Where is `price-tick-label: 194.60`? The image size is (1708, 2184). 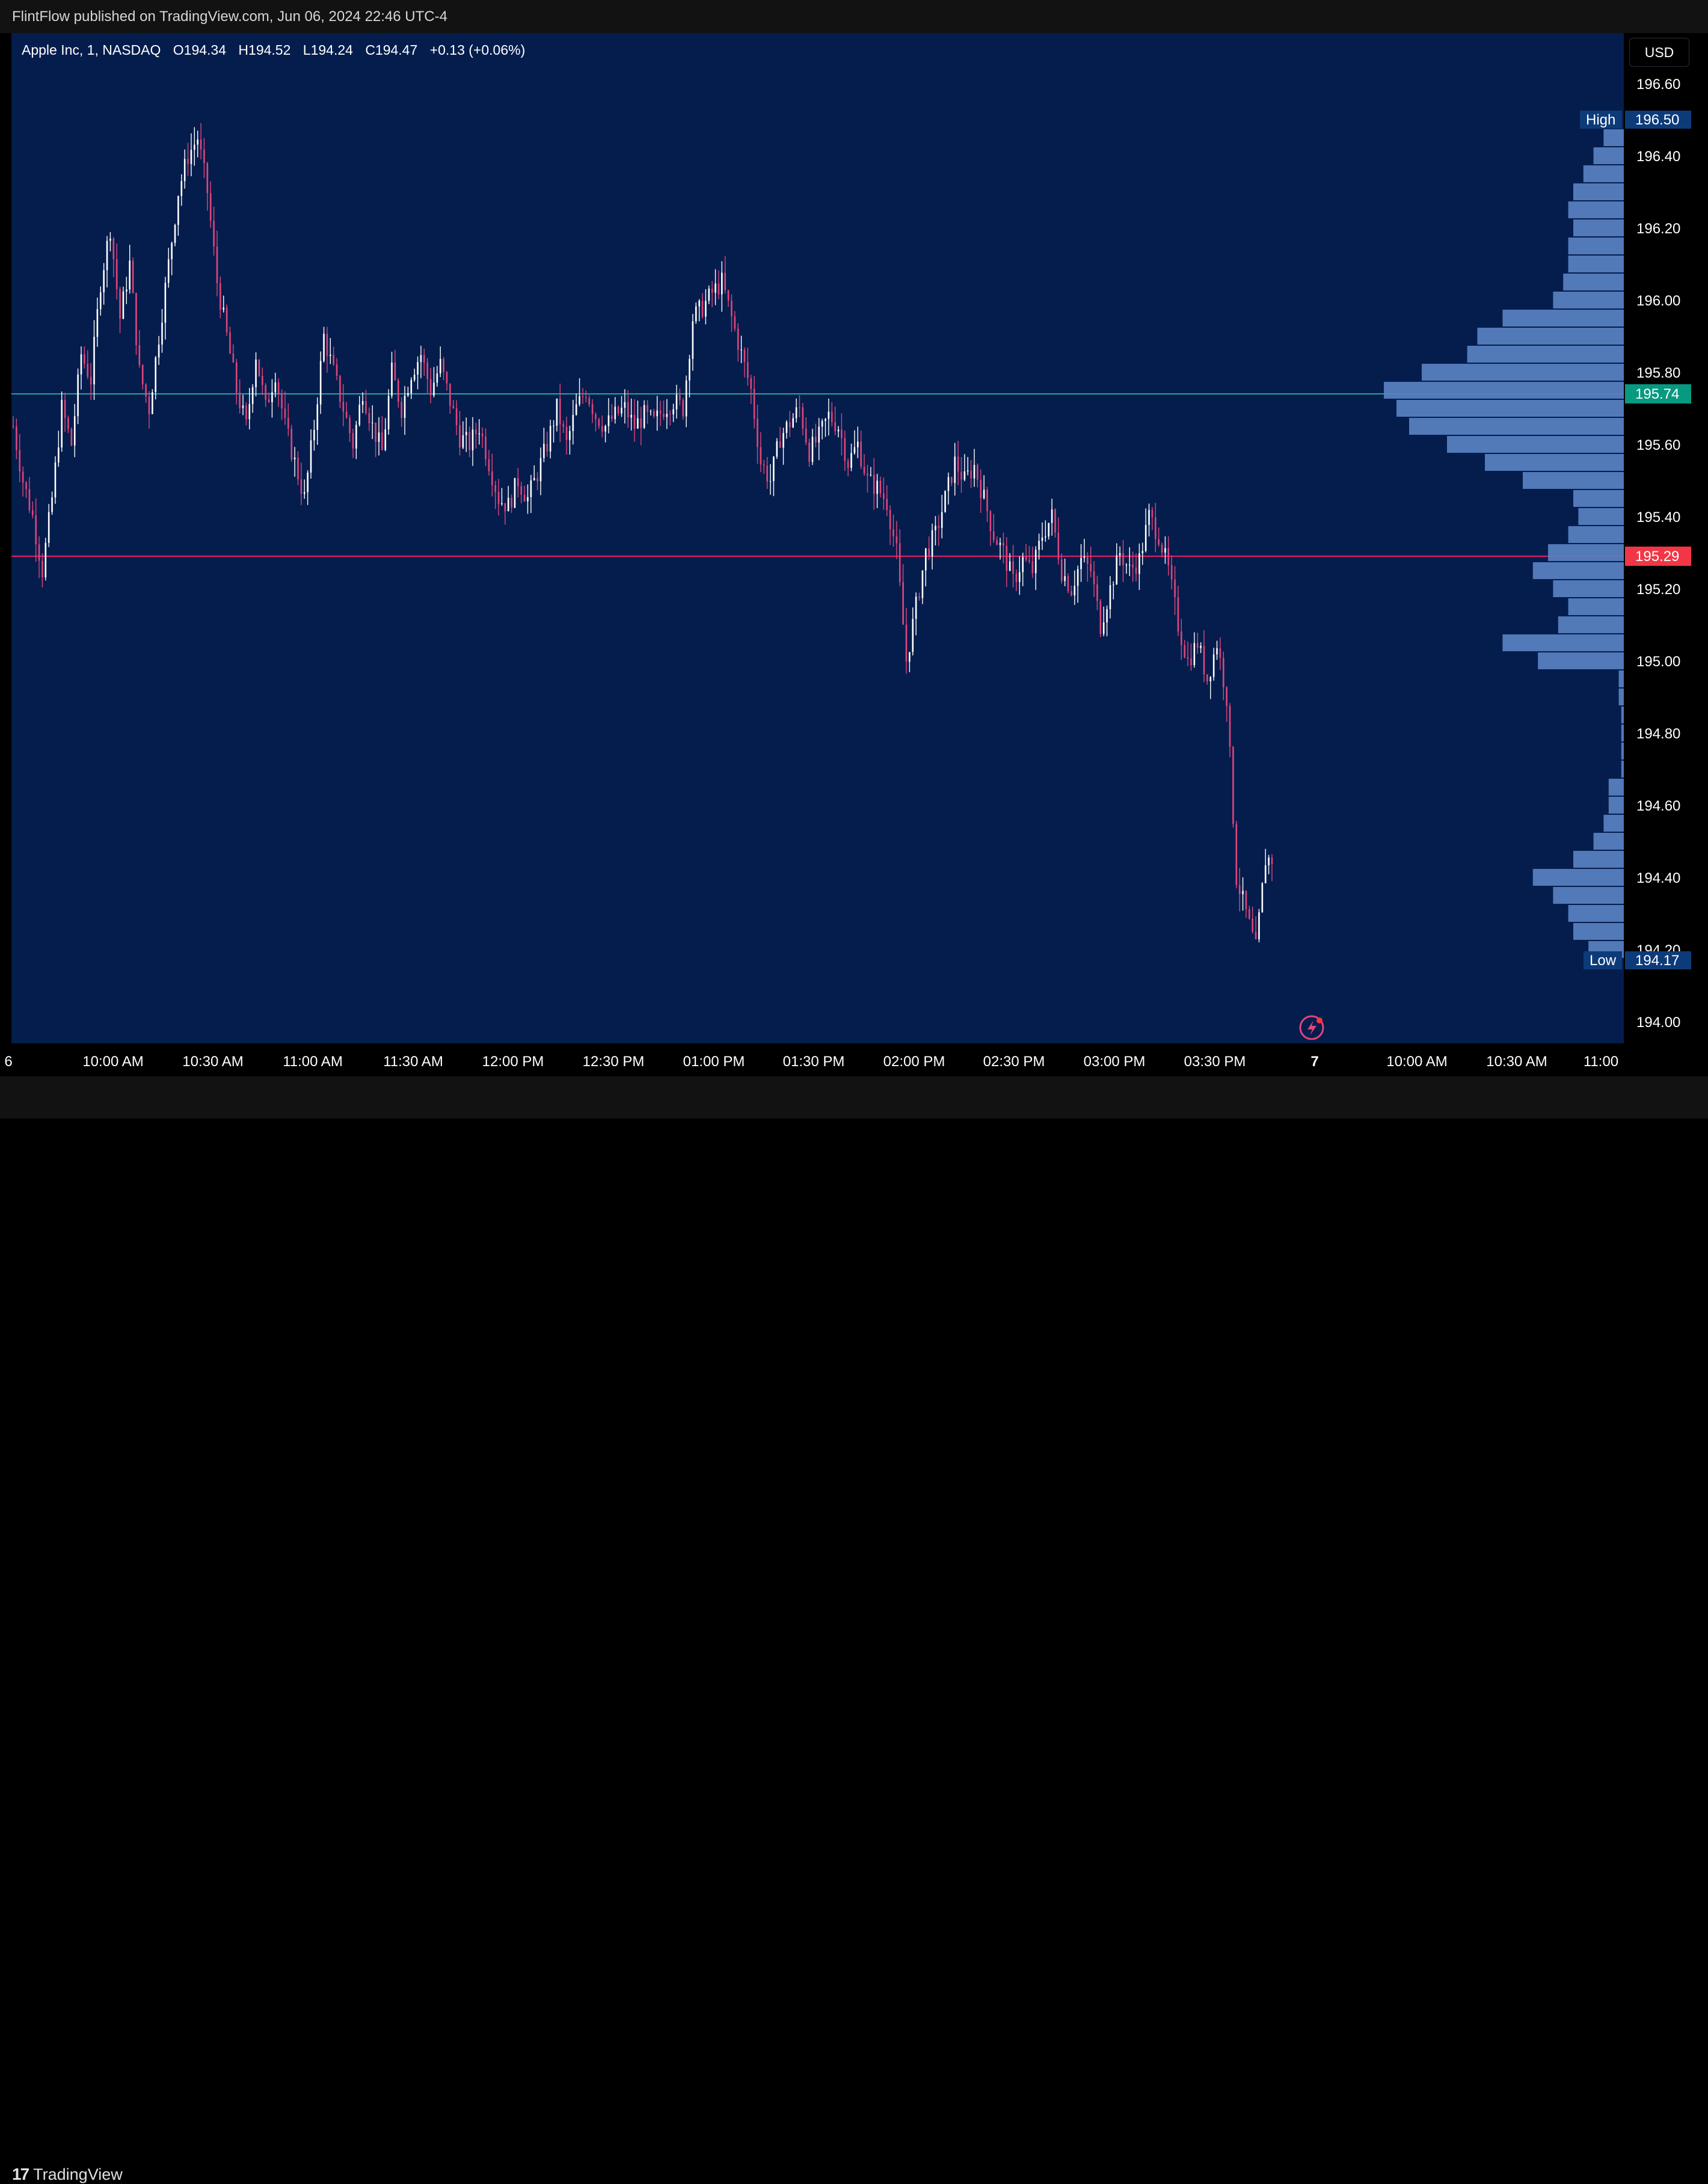 price-tick-label: 194.60 is located at coordinates (1658, 806).